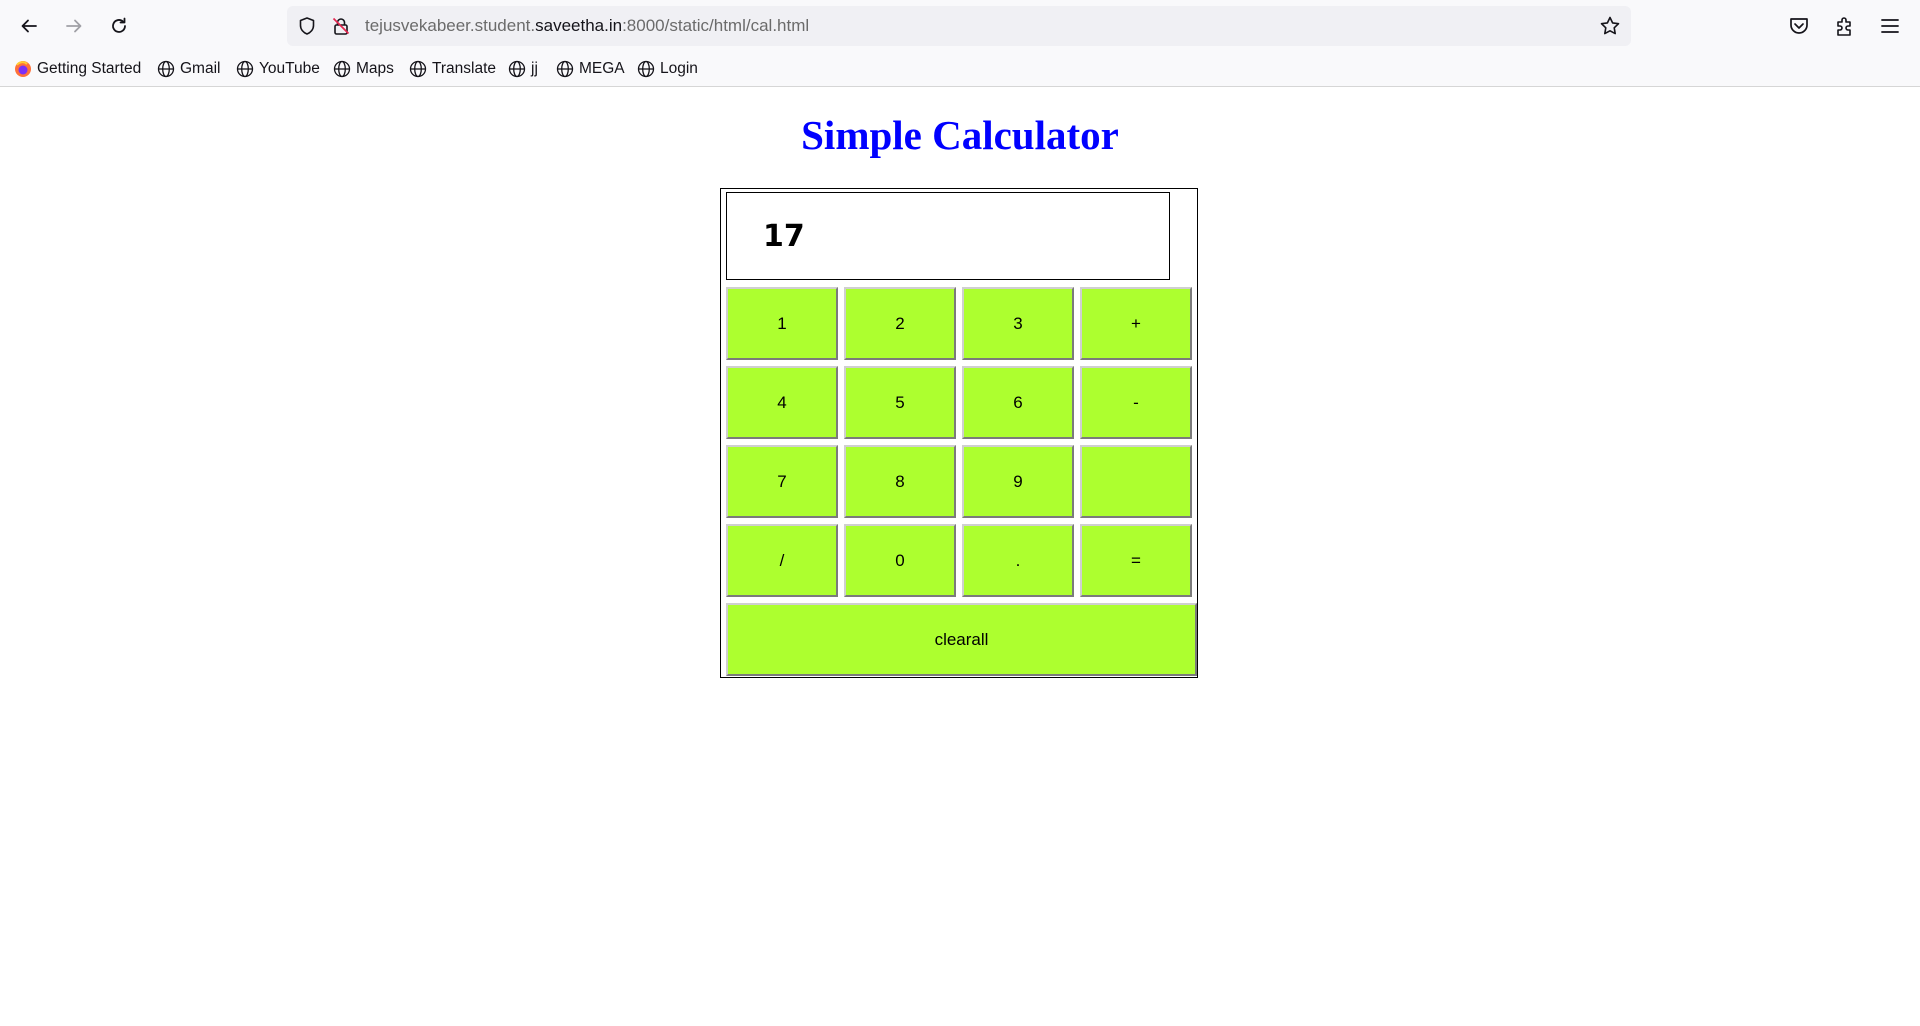  What do you see at coordinates (602, 68) in the screenshot?
I see `bookmark-label: MEGA` at bounding box center [602, 68].